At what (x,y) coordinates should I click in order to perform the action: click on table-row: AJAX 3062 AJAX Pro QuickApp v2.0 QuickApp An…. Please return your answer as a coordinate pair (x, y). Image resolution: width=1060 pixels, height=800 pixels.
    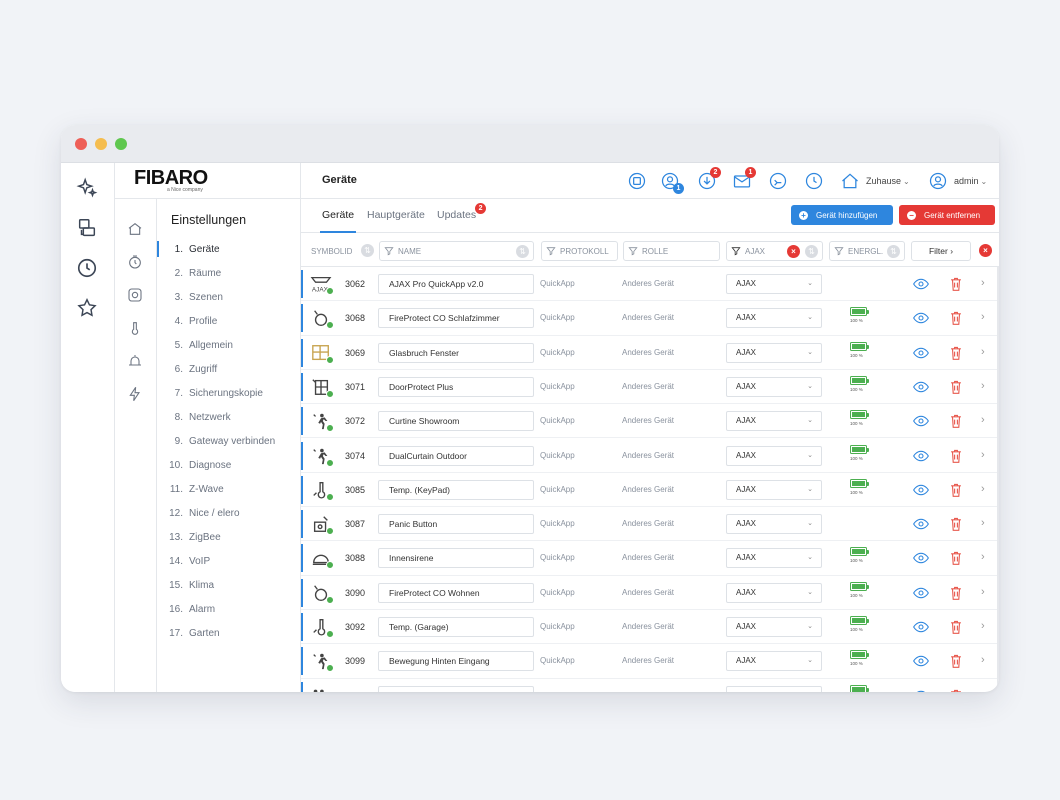
    Looking at the image, I should click on (650, 284).